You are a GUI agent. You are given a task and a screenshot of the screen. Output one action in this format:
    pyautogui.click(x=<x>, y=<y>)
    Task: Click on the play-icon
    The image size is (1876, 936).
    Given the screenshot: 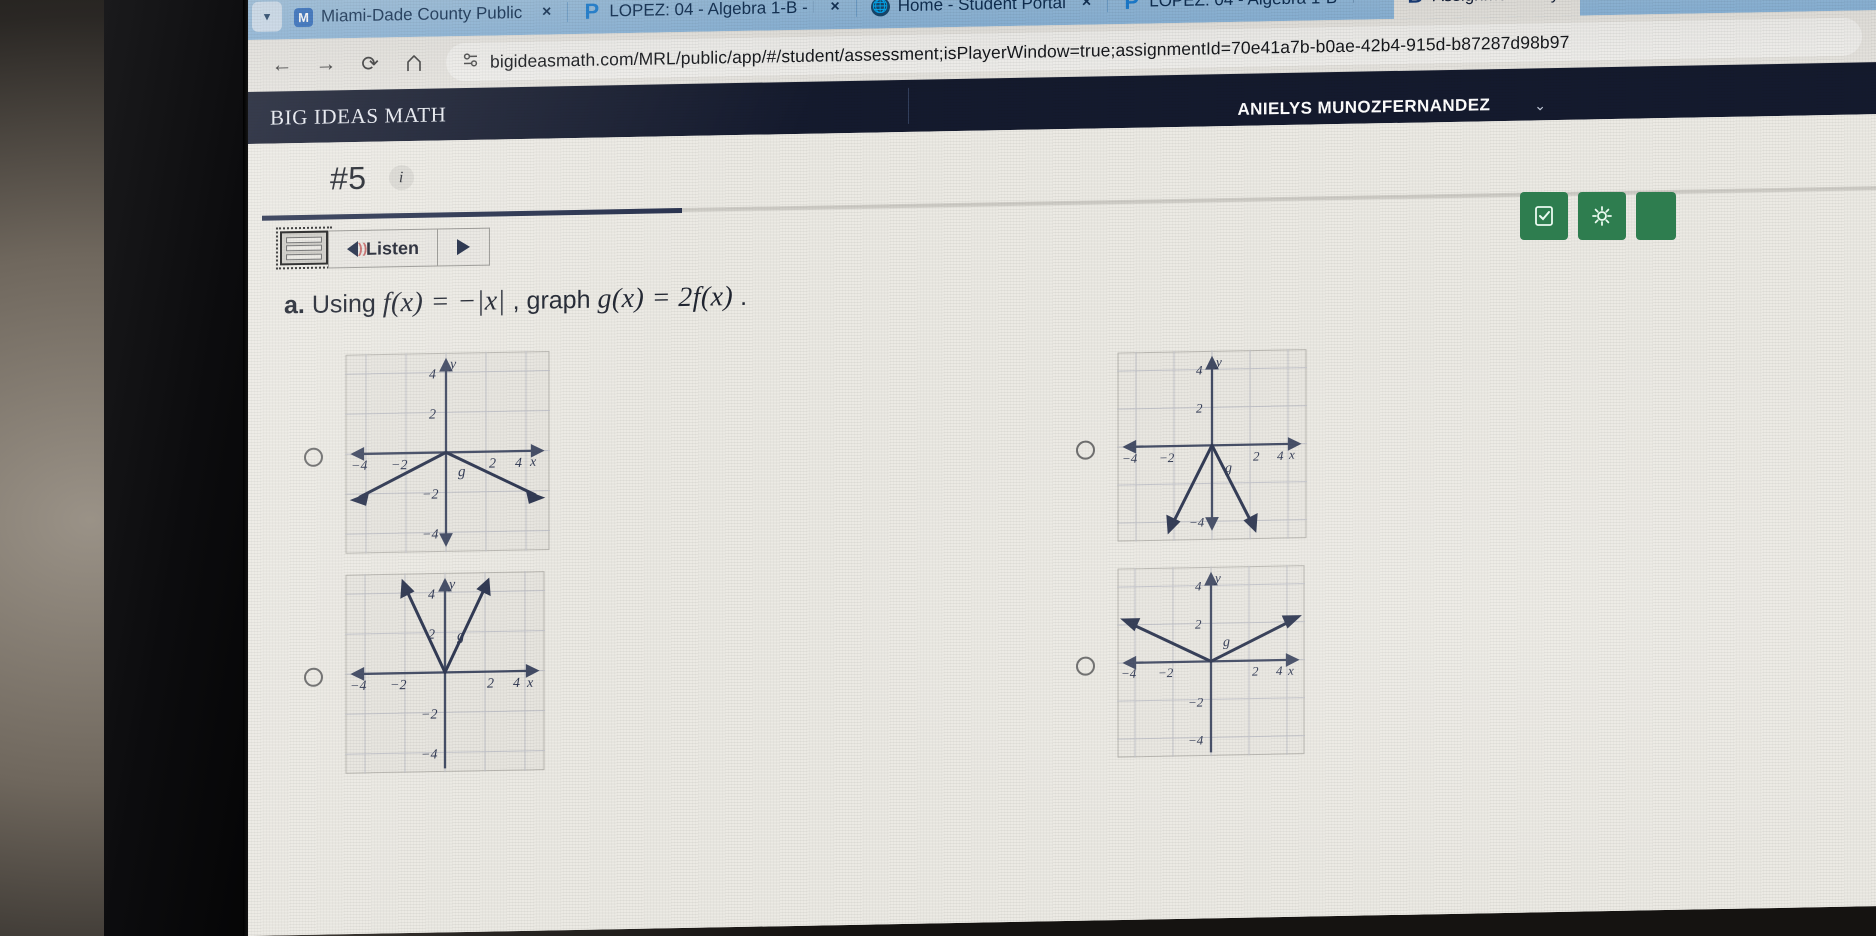 What is the action you would take?
    pyautogui.click(x=463, y=247)
    